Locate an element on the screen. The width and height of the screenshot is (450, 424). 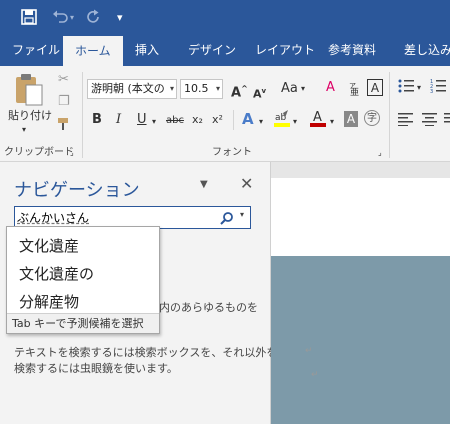
title-bar: ▾ ▾ is located at coordinates (225, 18).